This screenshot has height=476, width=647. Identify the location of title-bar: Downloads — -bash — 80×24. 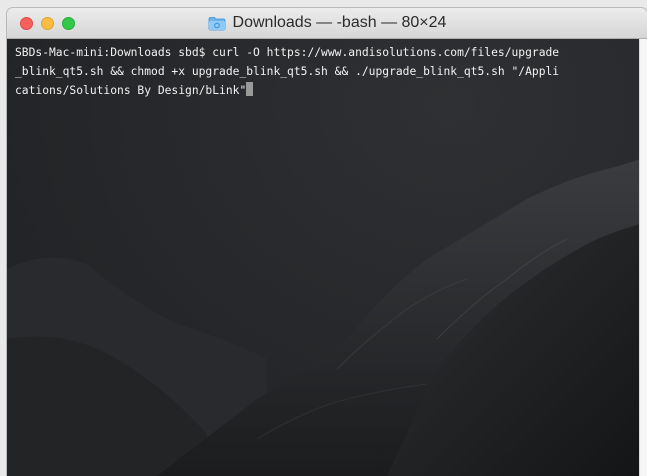
(327, 23).